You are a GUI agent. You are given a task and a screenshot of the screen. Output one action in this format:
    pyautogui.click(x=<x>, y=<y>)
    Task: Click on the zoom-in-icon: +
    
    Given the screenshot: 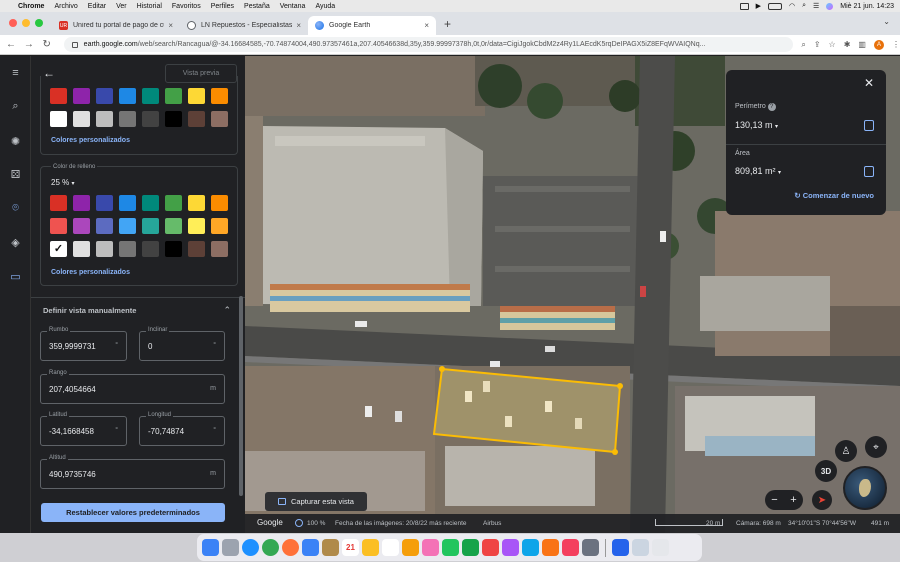 What is the action you would take?
    pyautogui.click(x=793, y=500)
    